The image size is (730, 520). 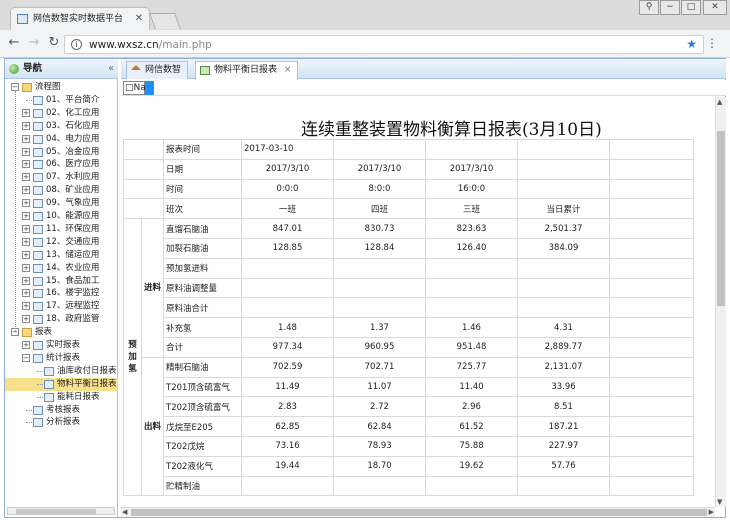 What do you see at coordinates (61, 100) in the screenshot?
I see `tree-item-1: 01、平台简介` at bounding box center [61, 100].